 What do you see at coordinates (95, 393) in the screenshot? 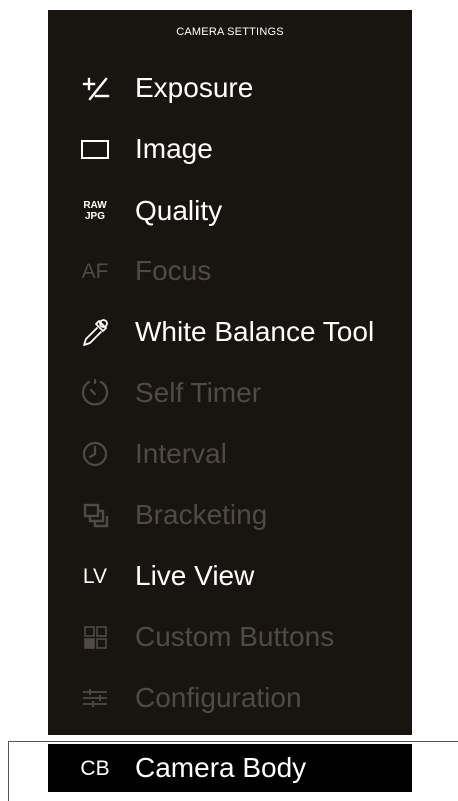
I see `self-timer-icon` at bounding box center [95, 393].